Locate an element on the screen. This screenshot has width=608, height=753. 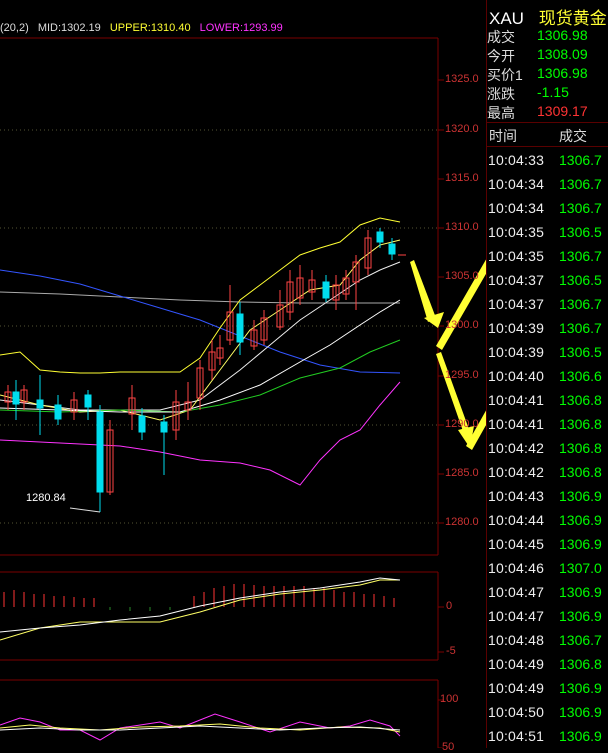
price-label-1325: 1325.0 is located at coordinates (462, 79).